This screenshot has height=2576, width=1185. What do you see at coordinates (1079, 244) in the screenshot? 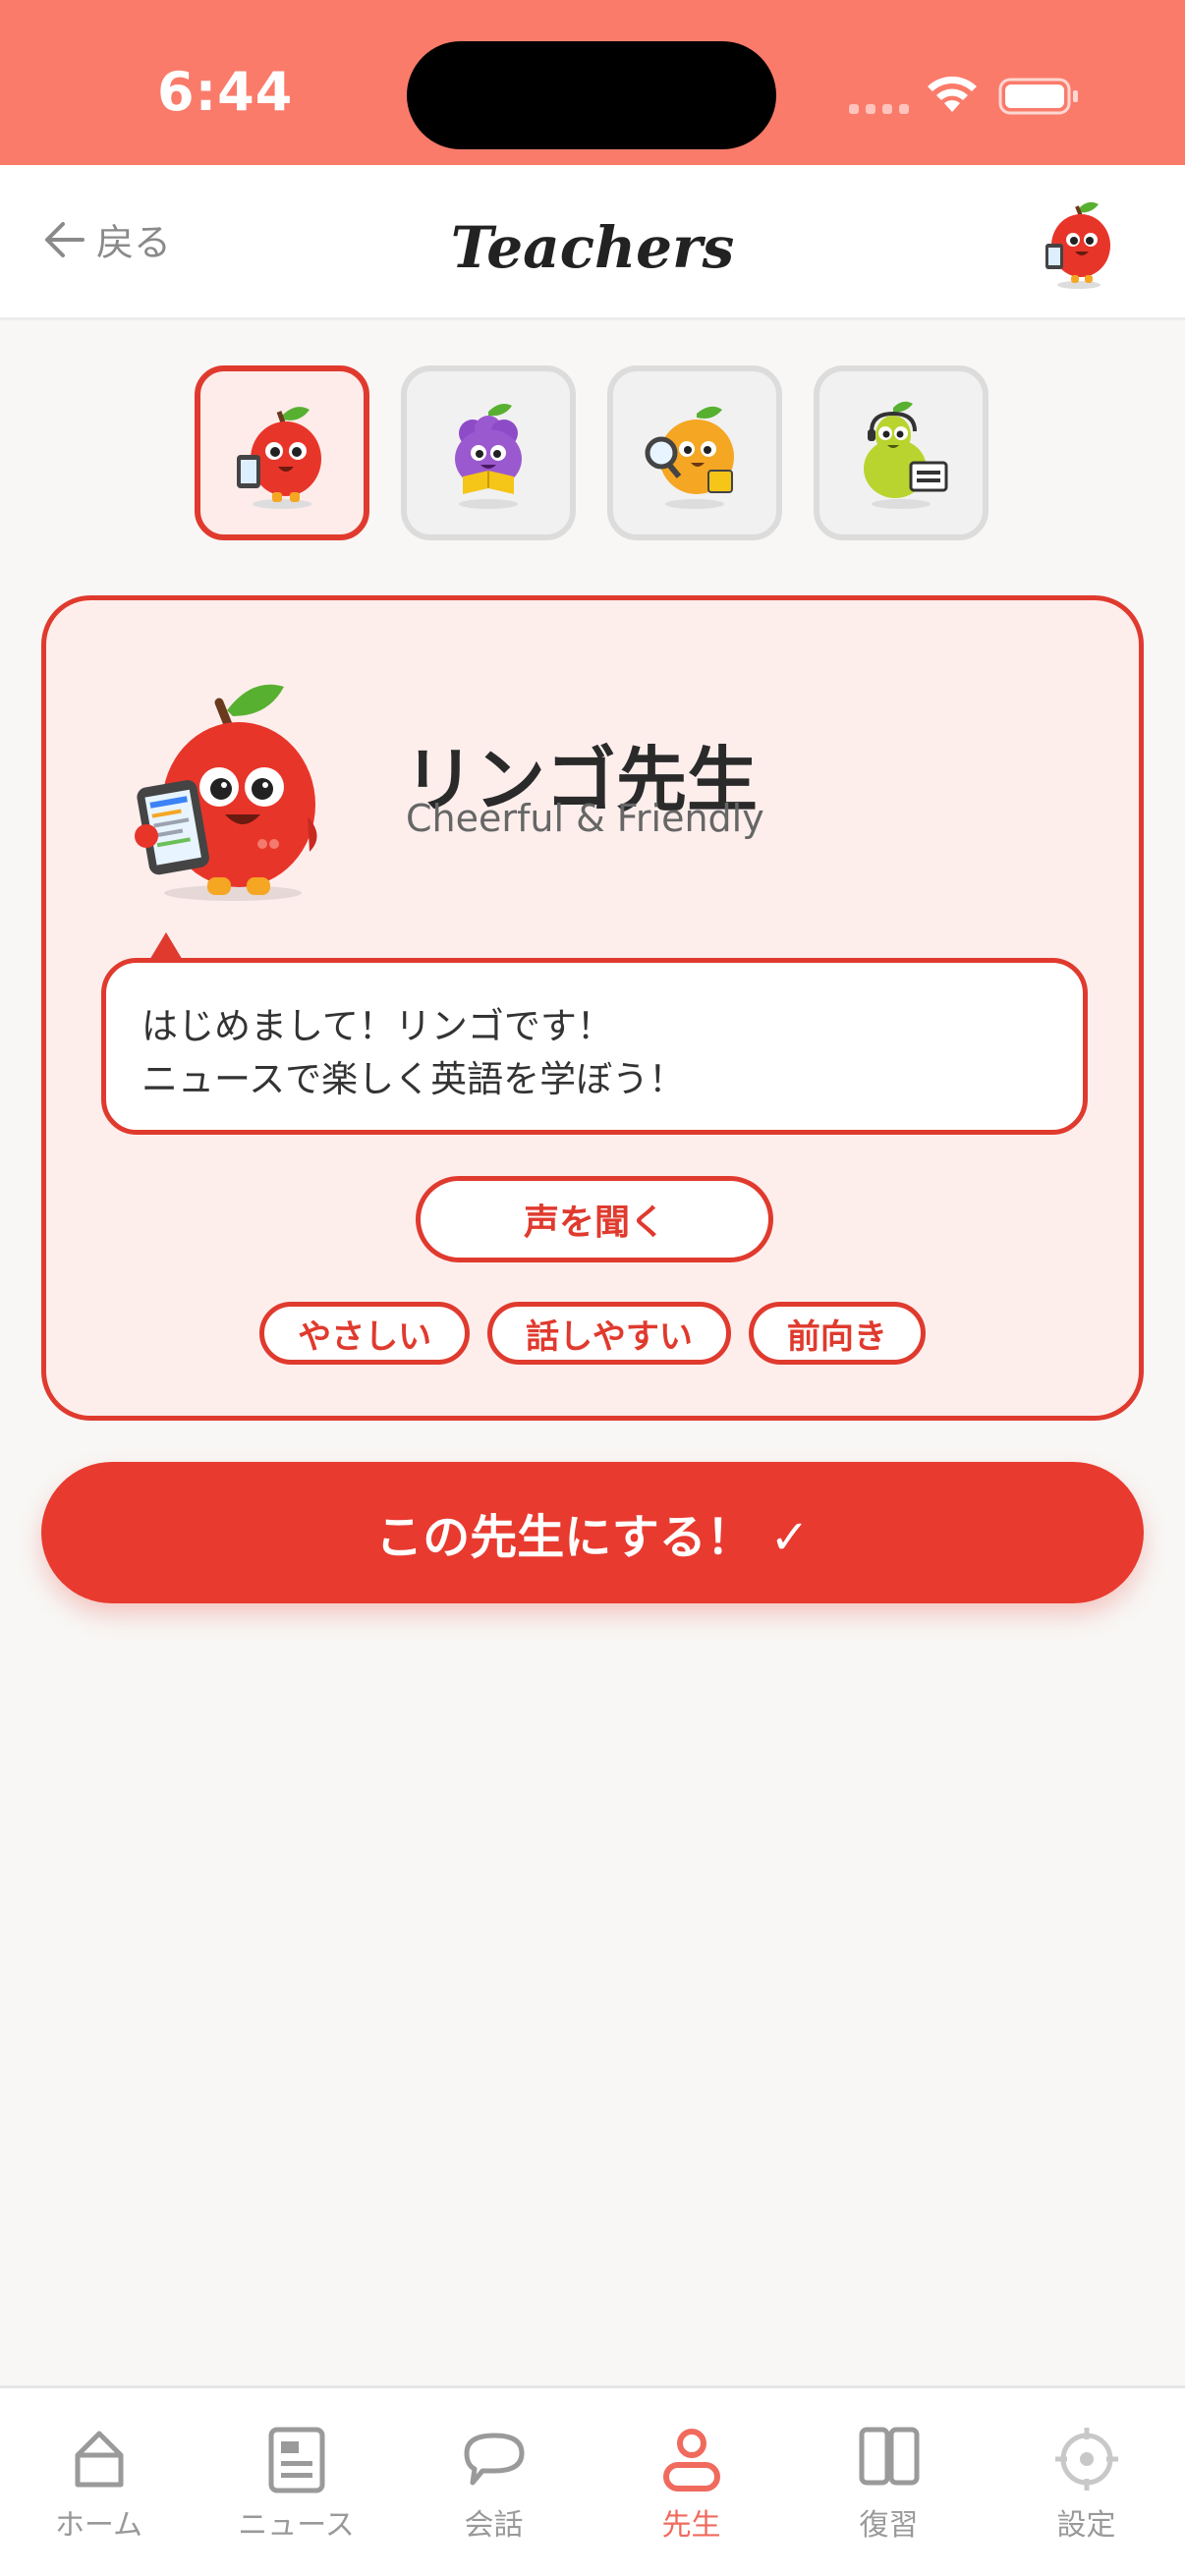
I see `apple-teacher-avatar-icon` at bounding box center [1079, 244].